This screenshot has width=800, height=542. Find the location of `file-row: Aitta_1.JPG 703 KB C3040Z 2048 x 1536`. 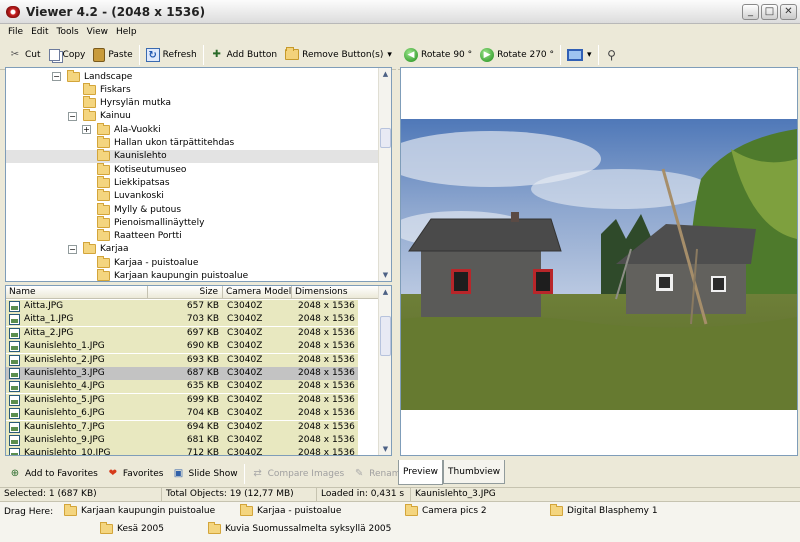

file-row: Aitta_1.JPG 703 KB C3040Z 2048 x 1536 is located at coordinates (193, 320).